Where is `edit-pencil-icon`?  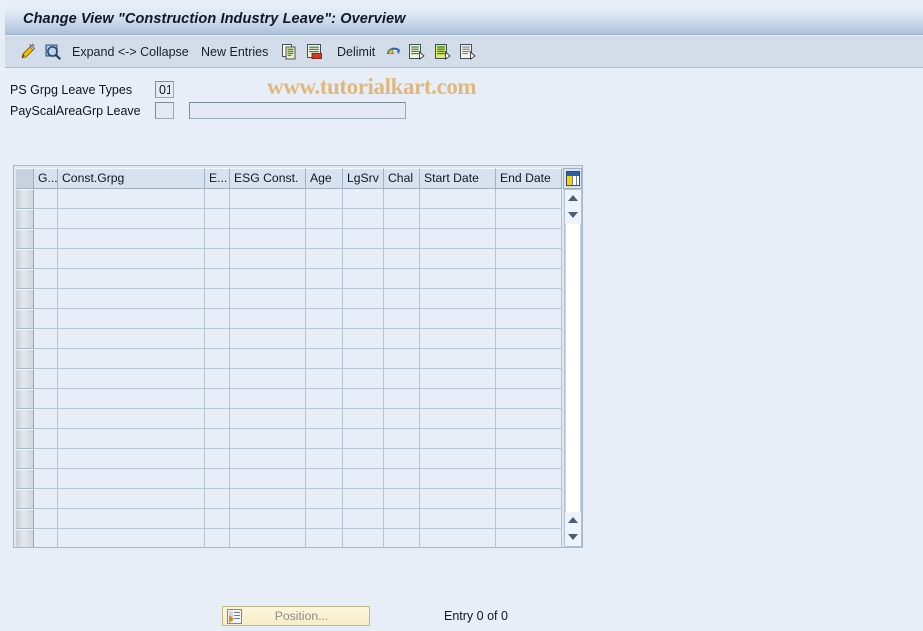 edit-pencil-icon is located at coordinates (28, 52).